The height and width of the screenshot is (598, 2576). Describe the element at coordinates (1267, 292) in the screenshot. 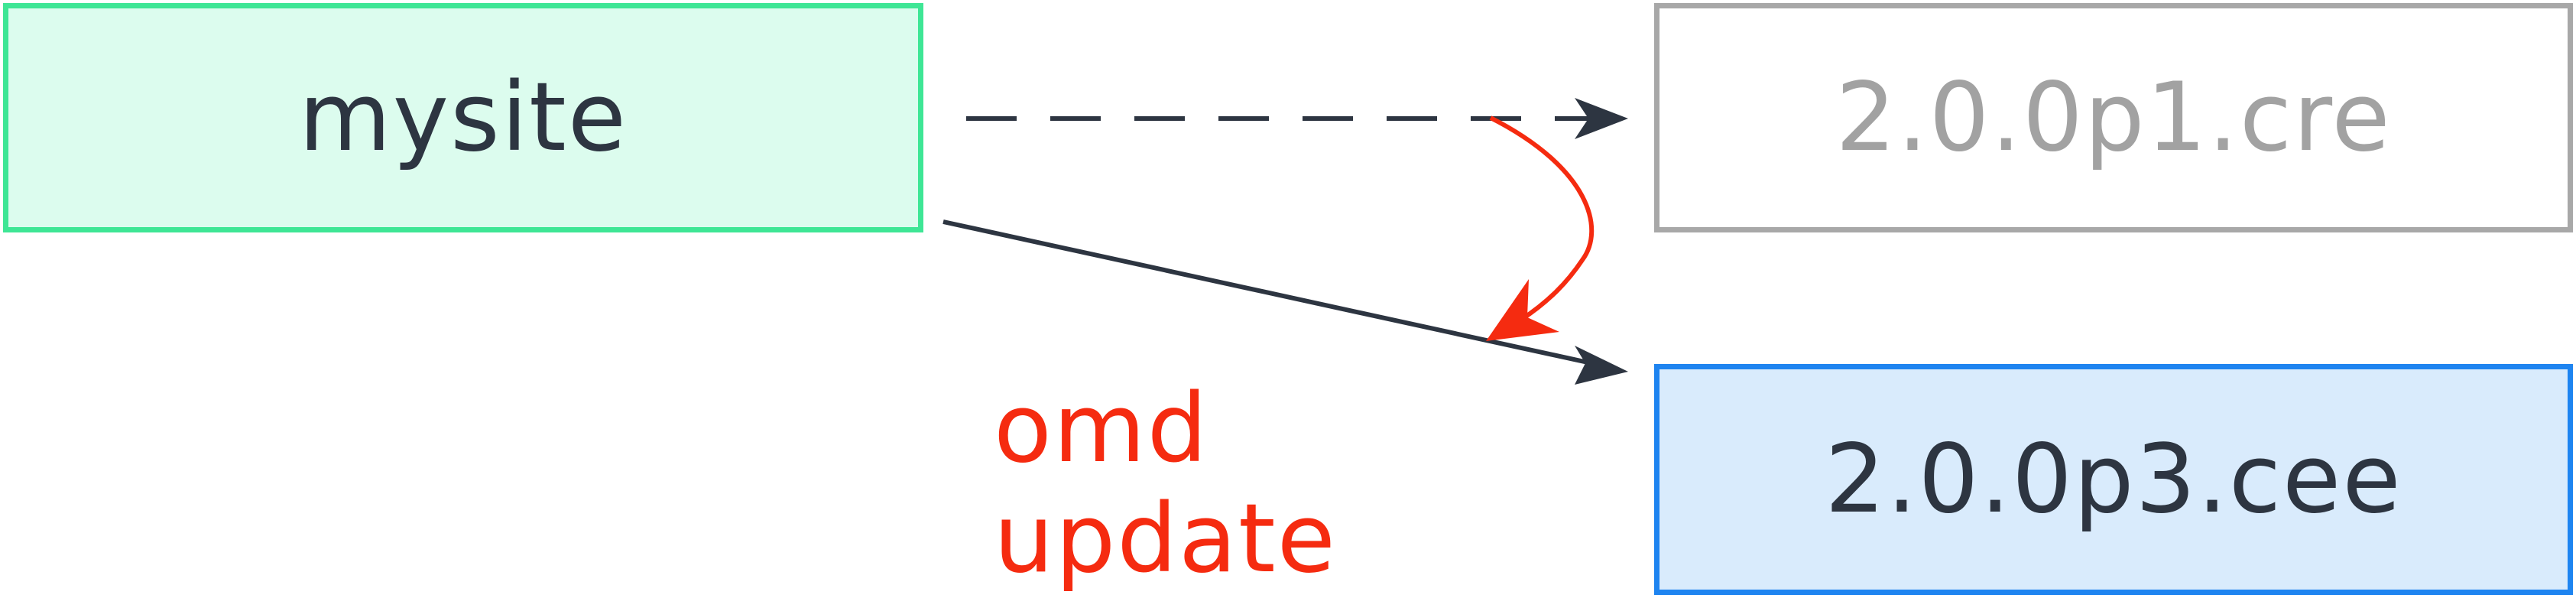

I see `new-link-line` at that location.